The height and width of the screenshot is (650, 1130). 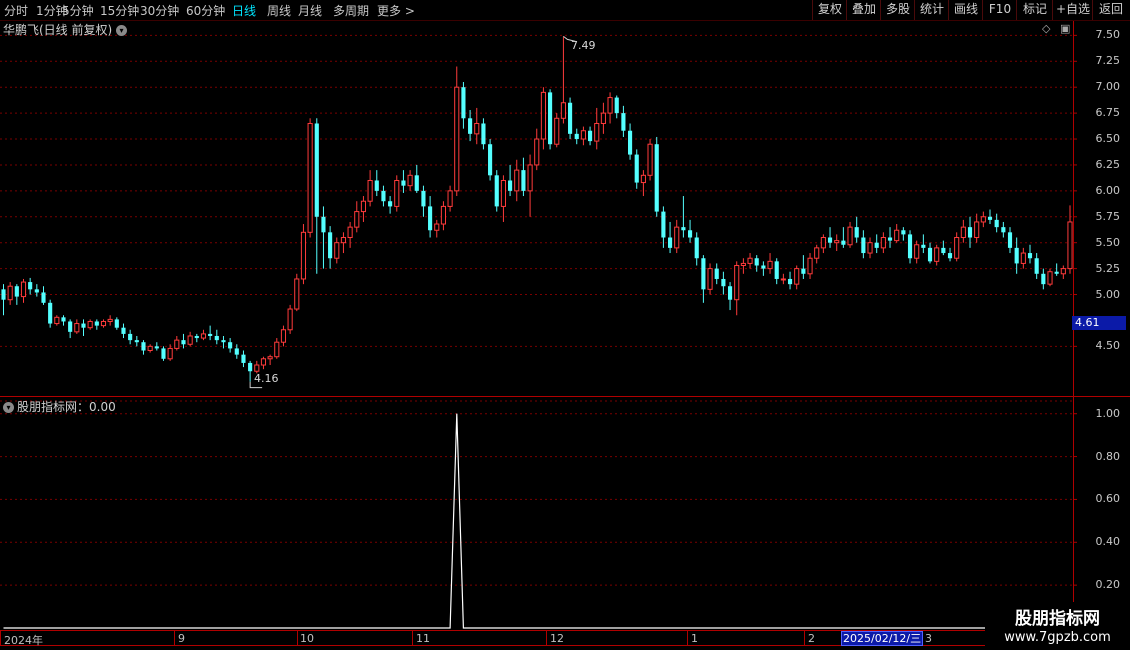 What do you see at coordinates (1108, 542) in the screenshot?
I see `indicator-axis-label: 0.40` at bounding box center [1108, 542].